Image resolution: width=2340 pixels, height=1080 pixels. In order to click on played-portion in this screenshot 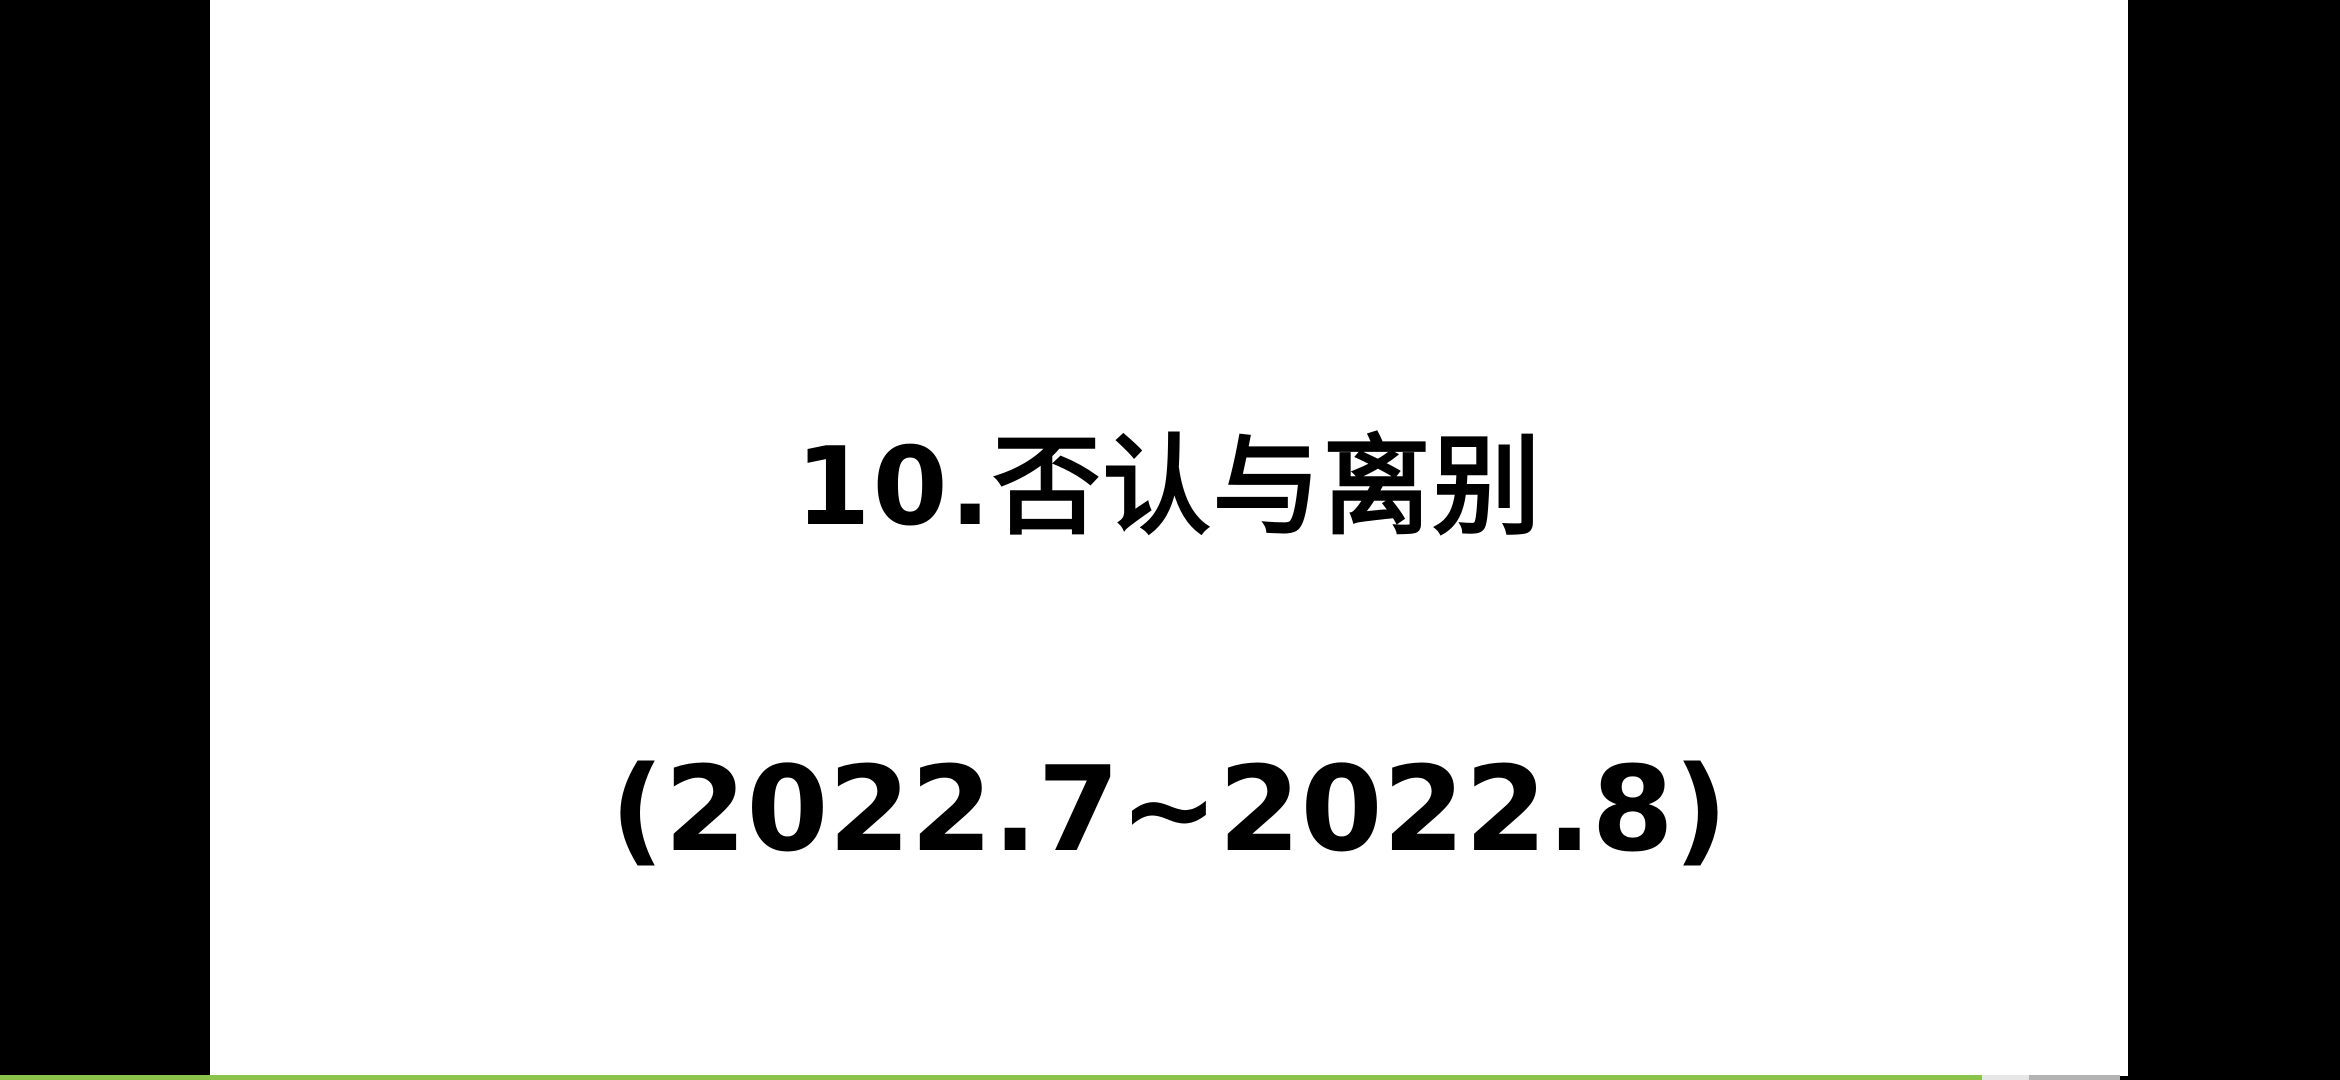, I will do `click(991, 1077)`.